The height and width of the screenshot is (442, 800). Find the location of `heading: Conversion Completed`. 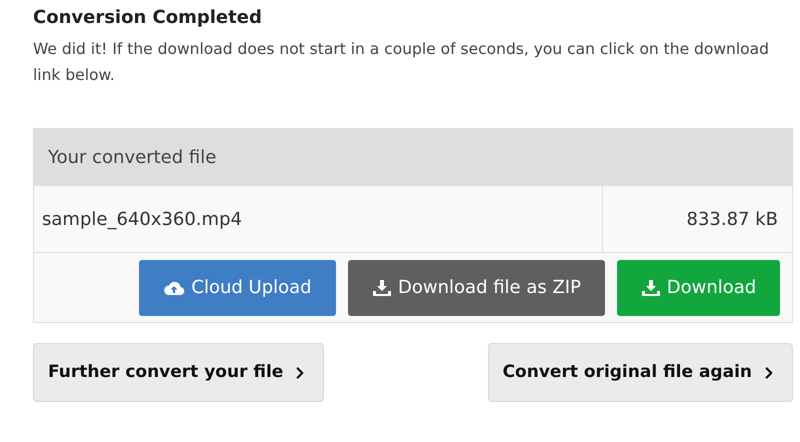

heading: Conversion Completed is located at coordinates (148, 18).